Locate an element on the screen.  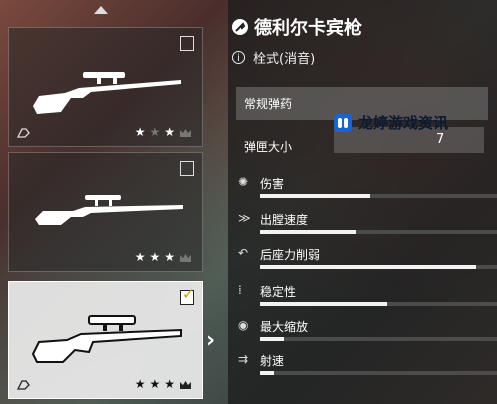
info-icon: i is located at coordinates (238, 57).